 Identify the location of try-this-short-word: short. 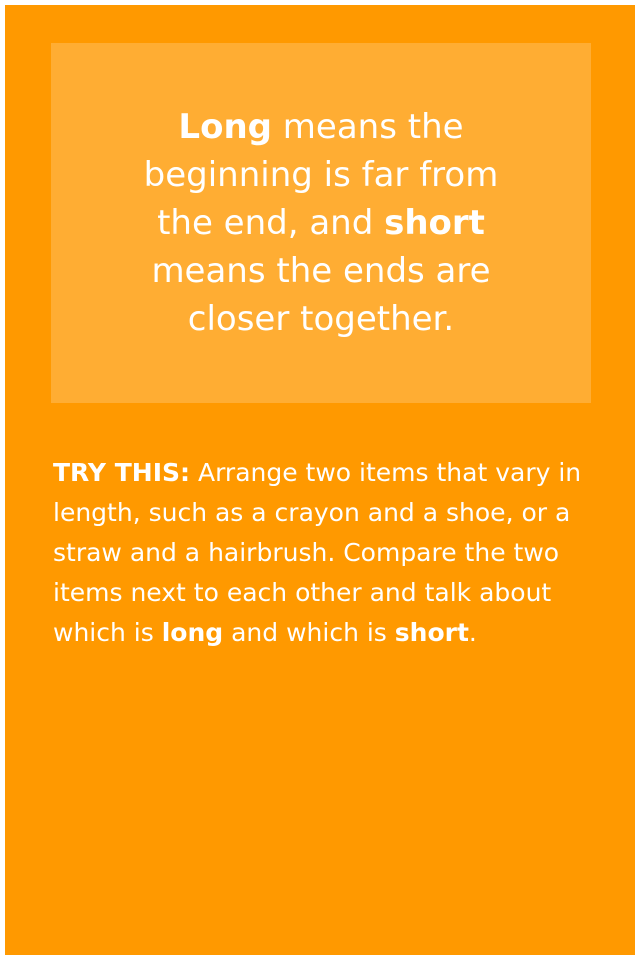
(431, 632).